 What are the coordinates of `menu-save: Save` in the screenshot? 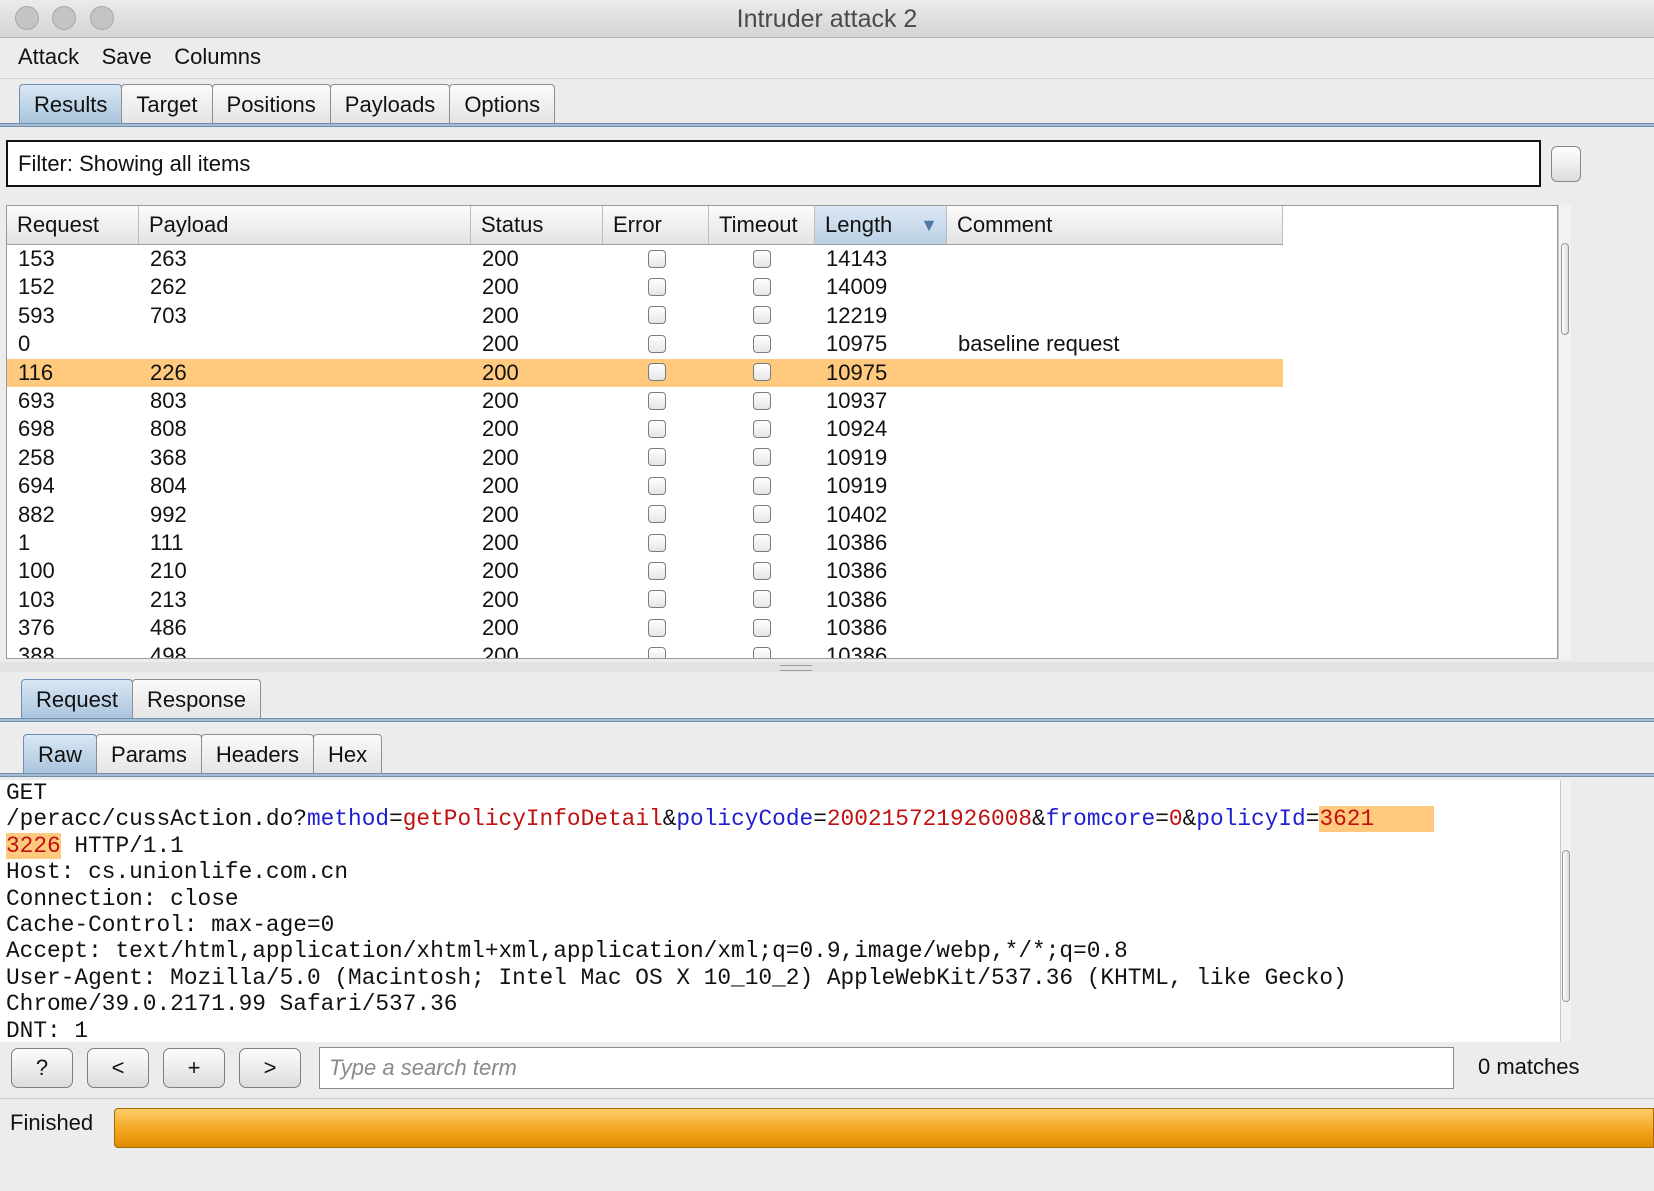 It's located at (127, 57).